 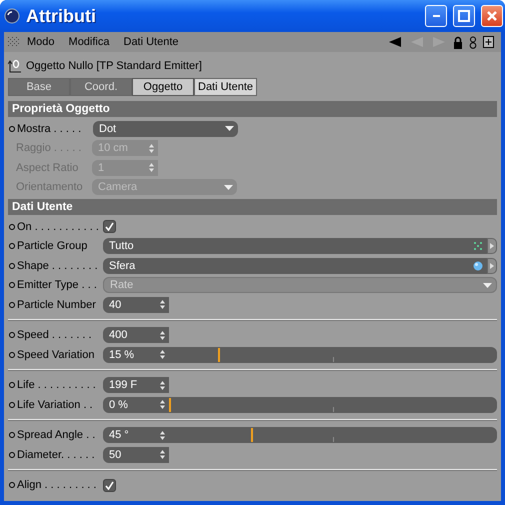 I want to click on maximize-icon, so click(x=464, y=16).